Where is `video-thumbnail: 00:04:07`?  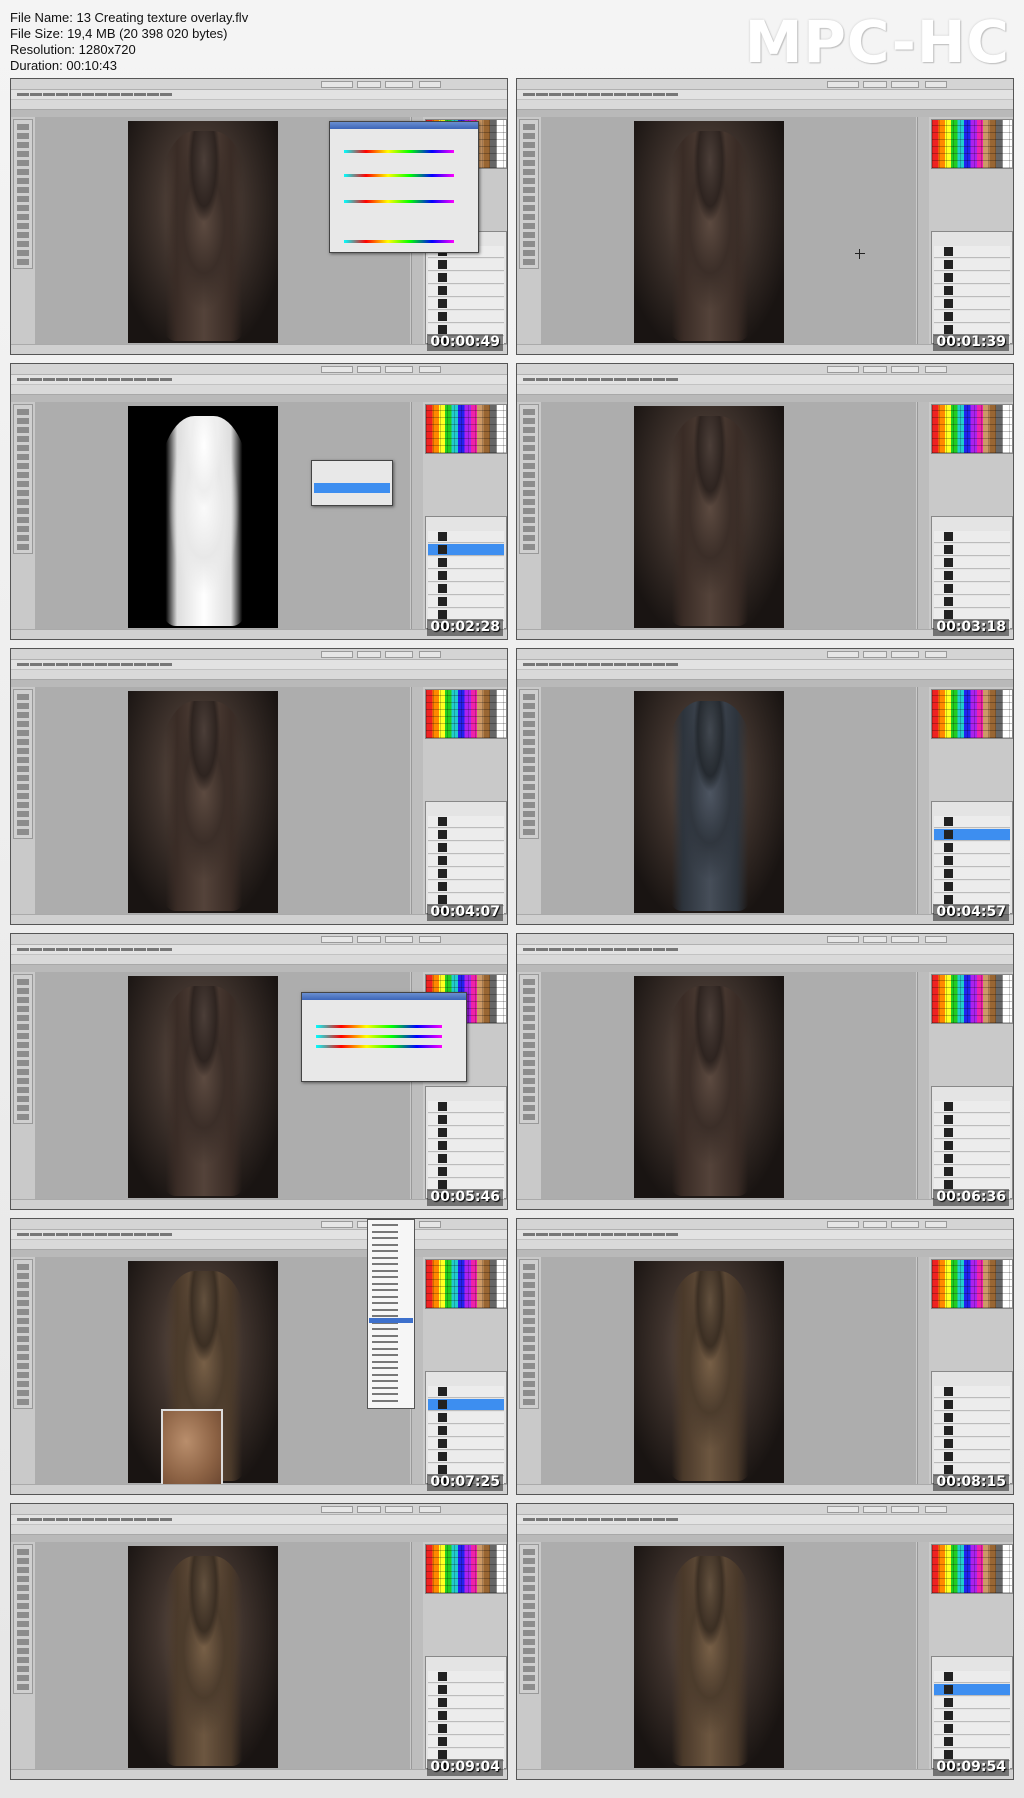
video-thumbnail: 00:04:07 is located at coordinates (259, 786).